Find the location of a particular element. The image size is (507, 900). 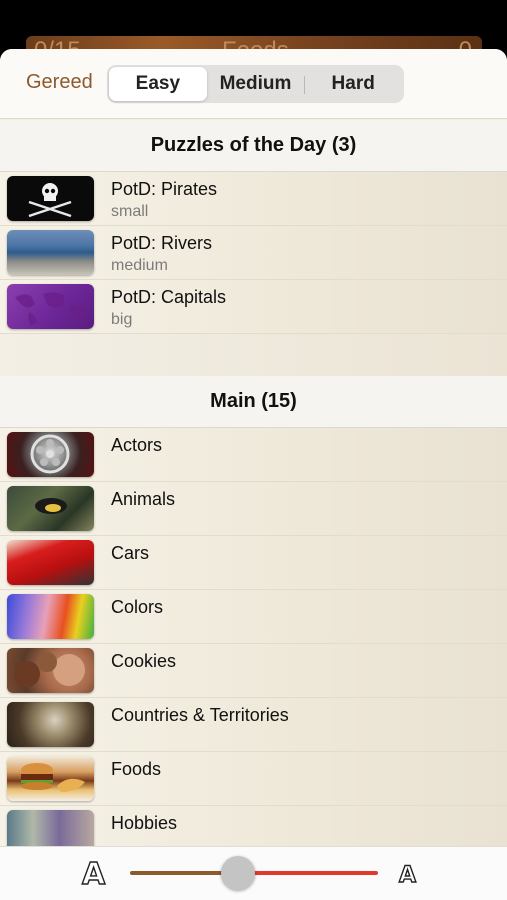

segment-medium: Medium is located at coordinates (256, 84).